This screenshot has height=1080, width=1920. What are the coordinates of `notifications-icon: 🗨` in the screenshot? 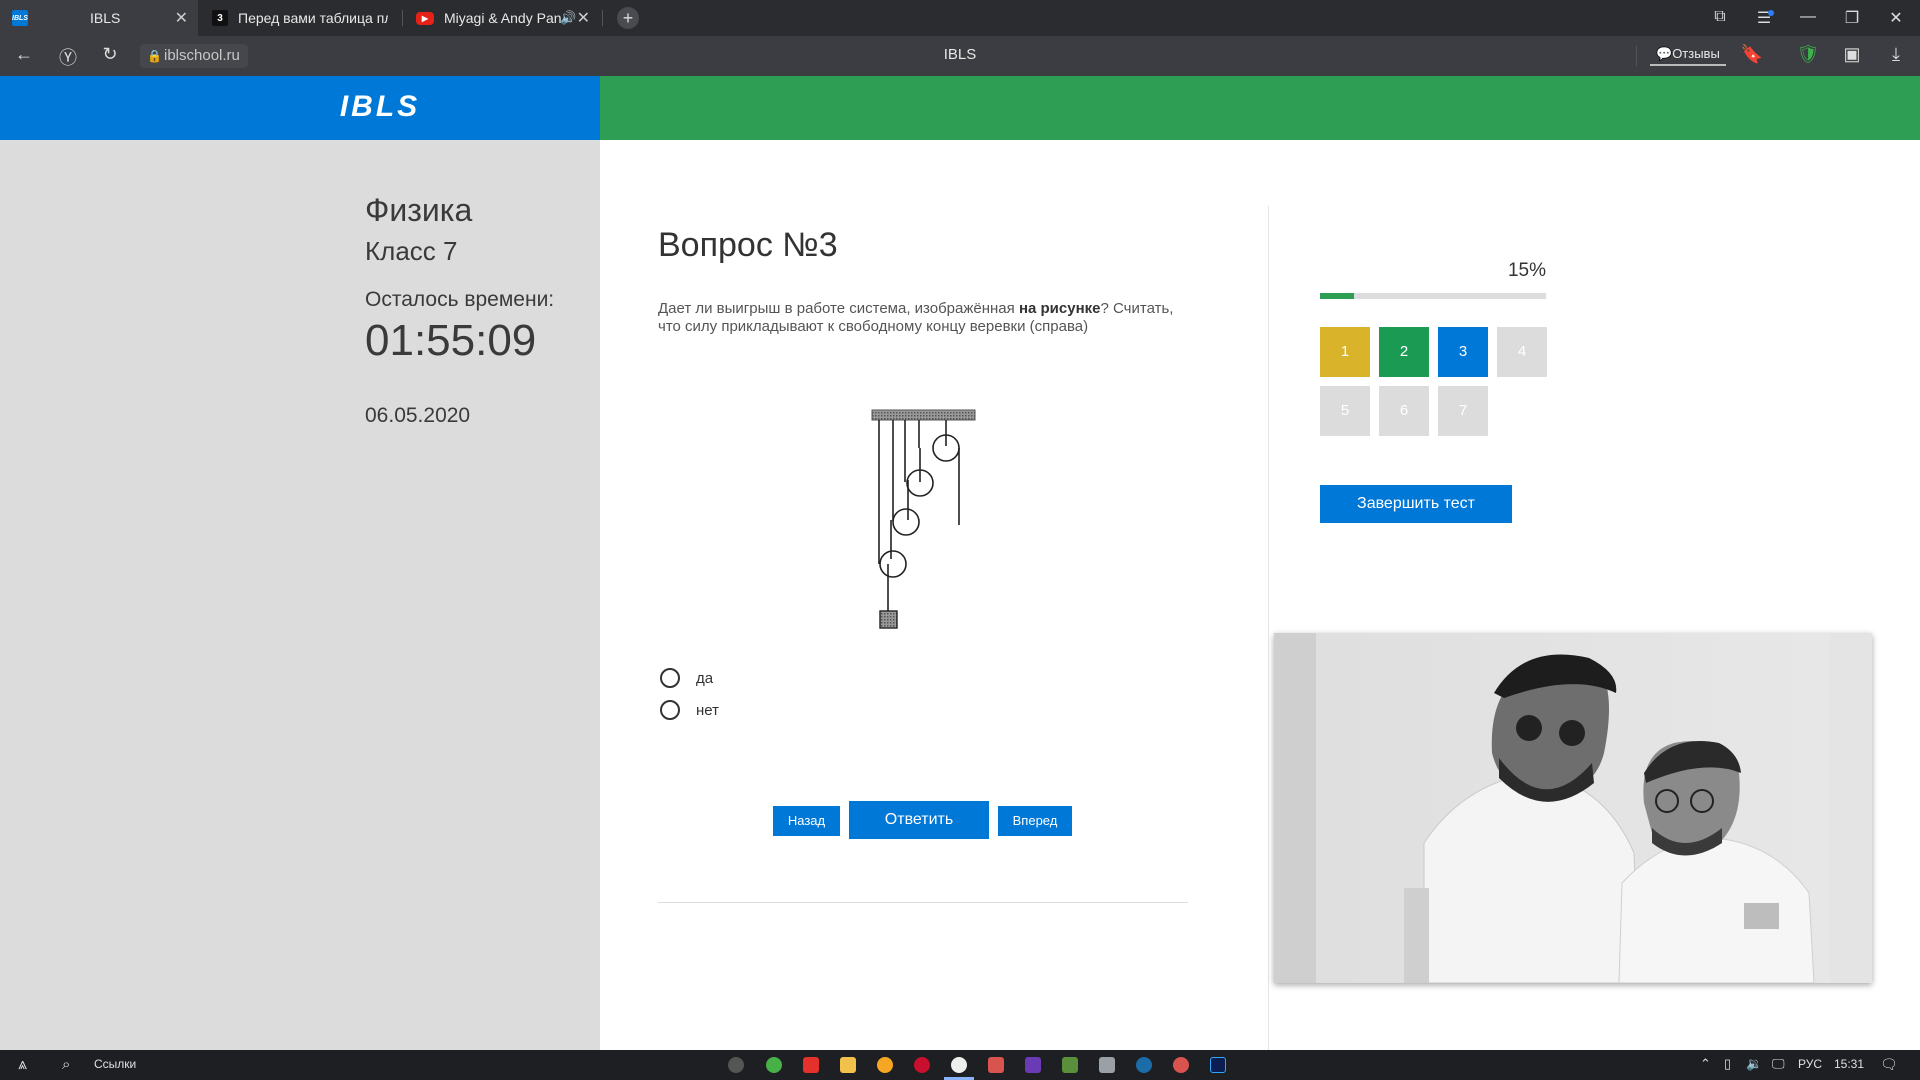 It's located at (1889, 1064).